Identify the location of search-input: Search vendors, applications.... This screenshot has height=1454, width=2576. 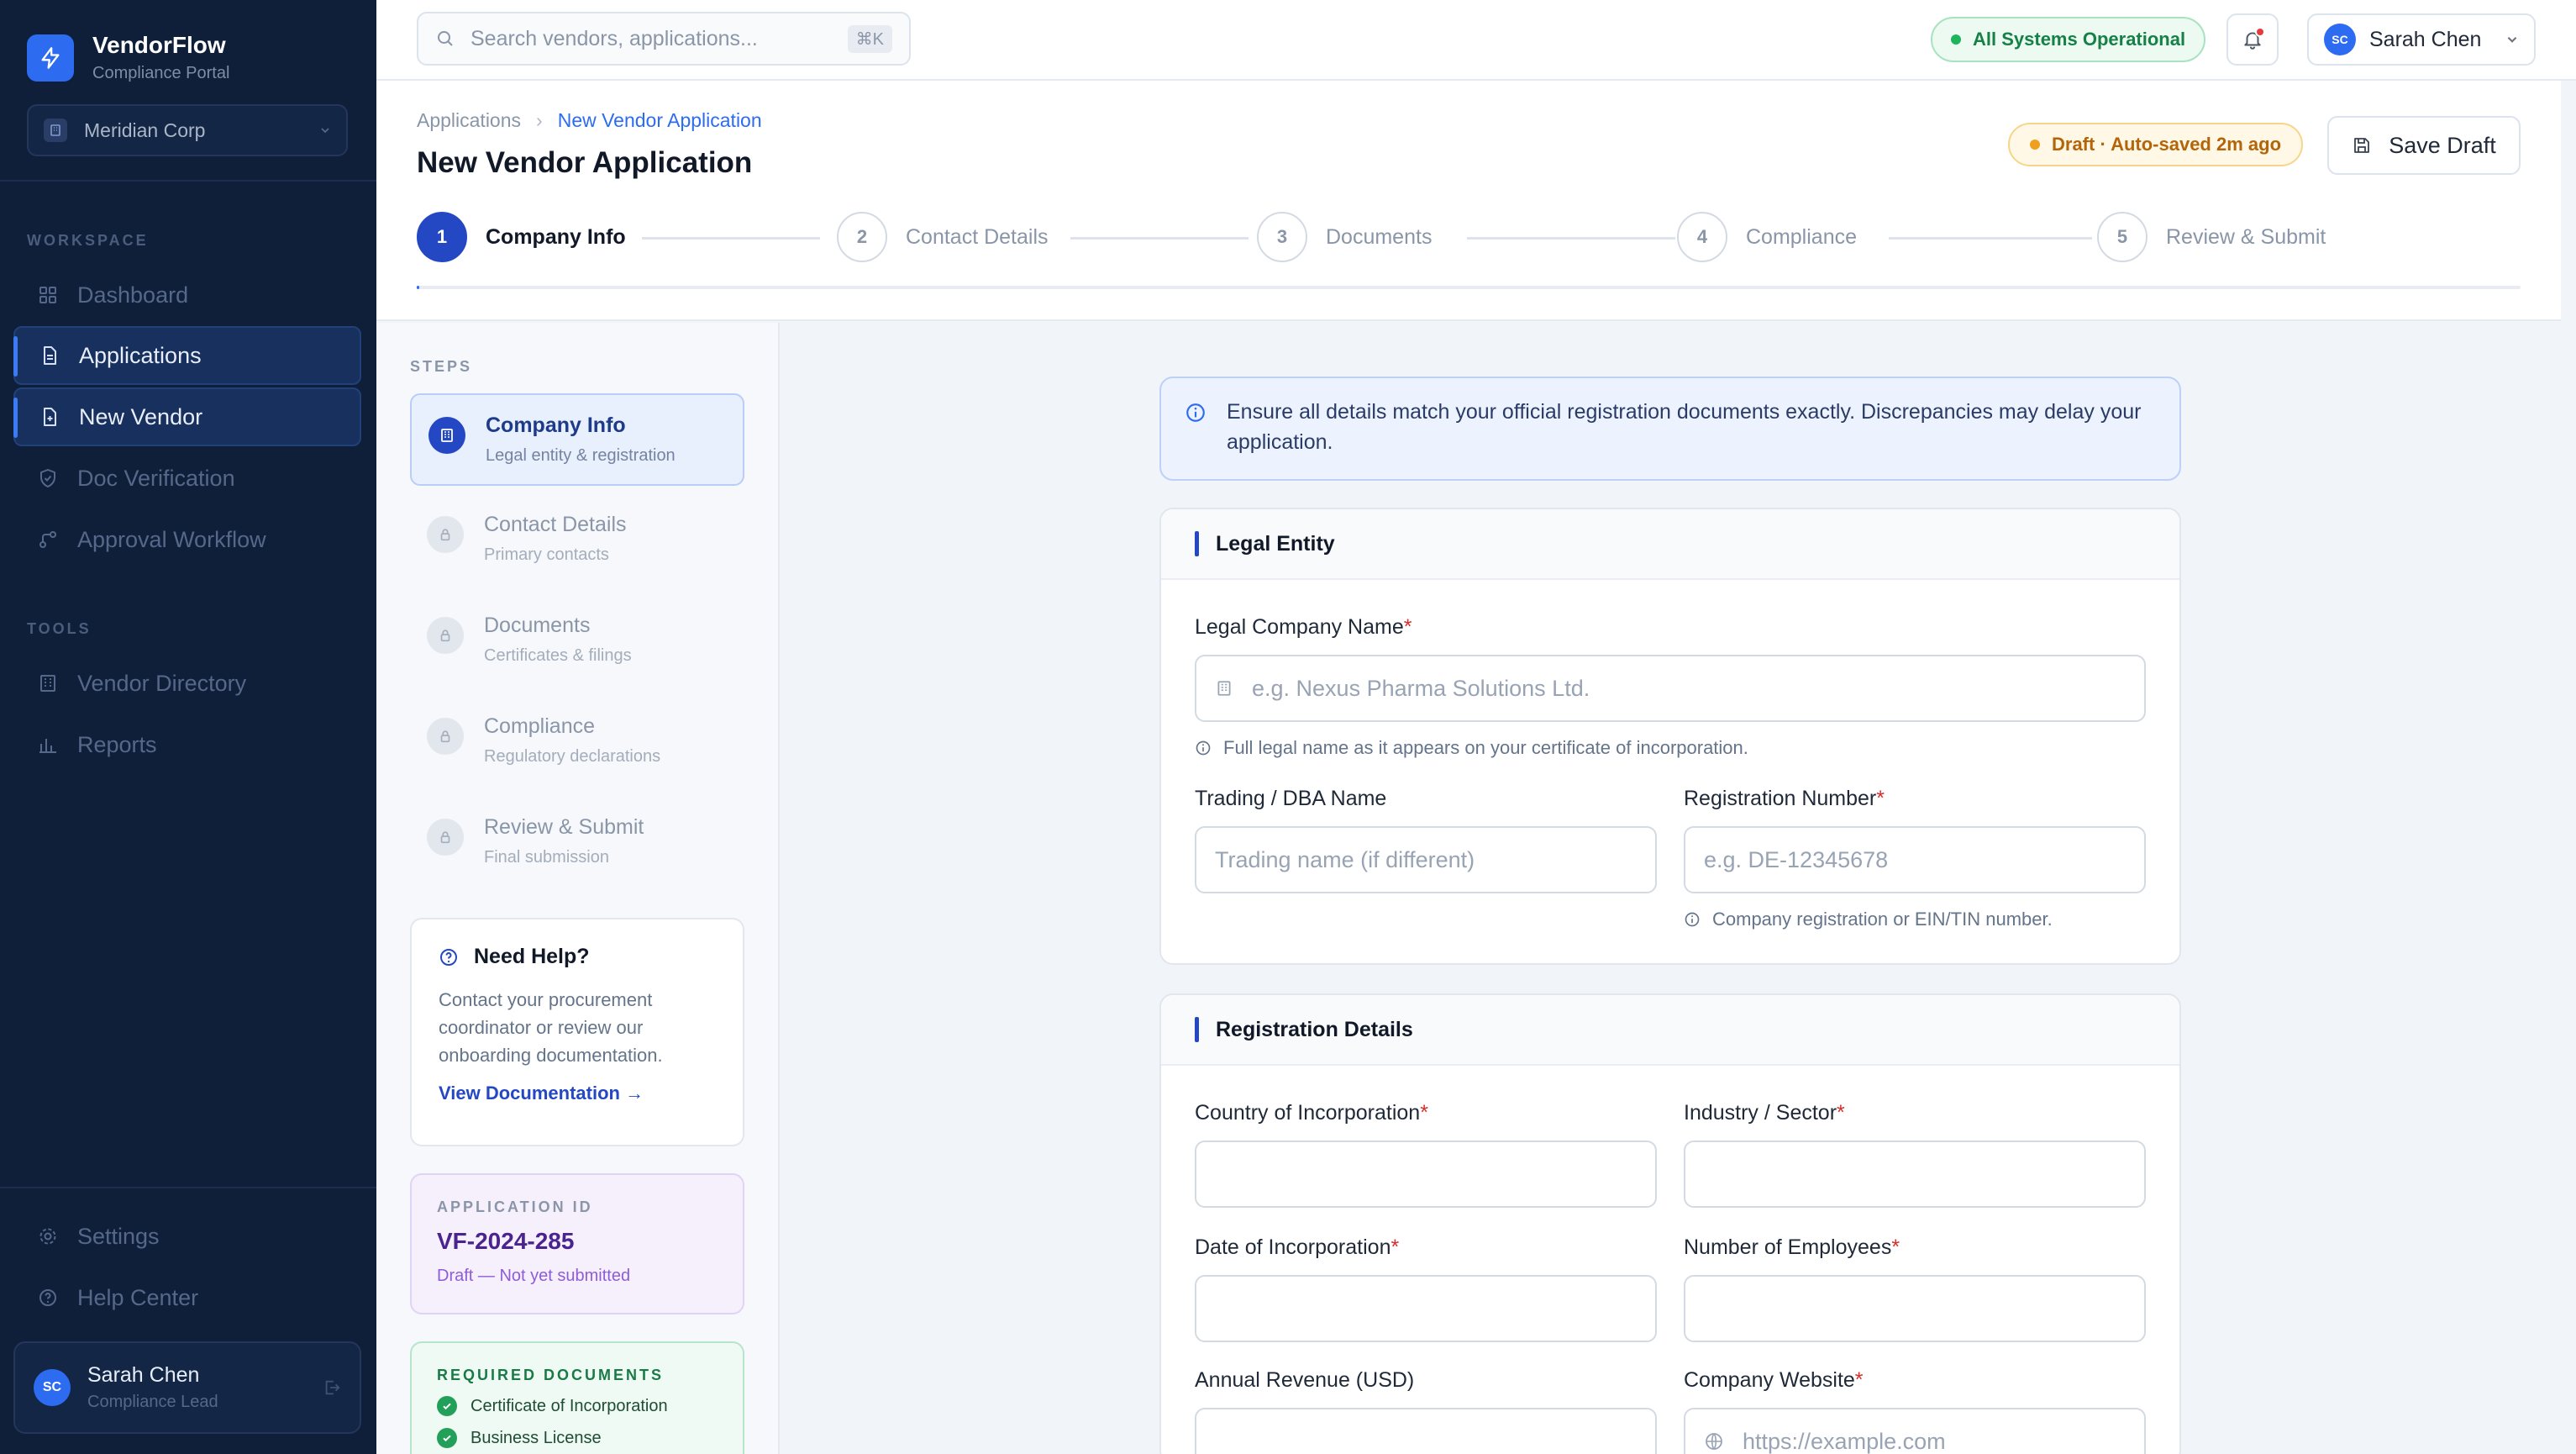
(659, 39).